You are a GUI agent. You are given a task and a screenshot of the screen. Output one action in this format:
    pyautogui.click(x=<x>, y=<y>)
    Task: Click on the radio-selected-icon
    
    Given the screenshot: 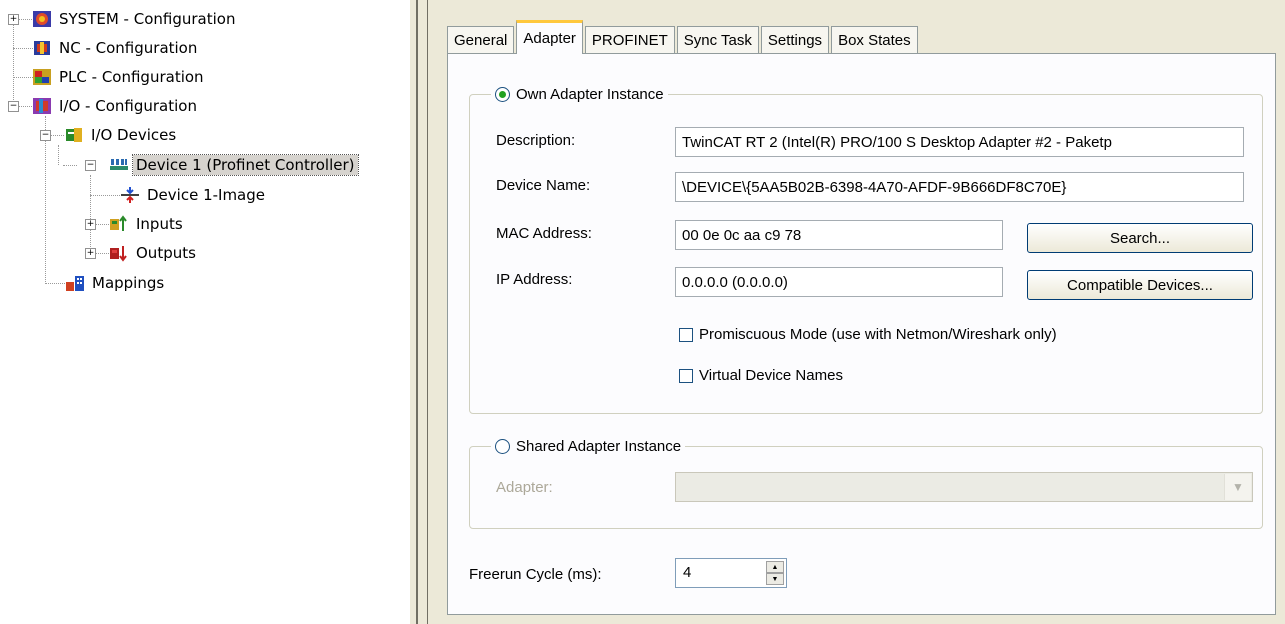 What is the action you would take?
    pyautogui.click(x=502, y=94)
    